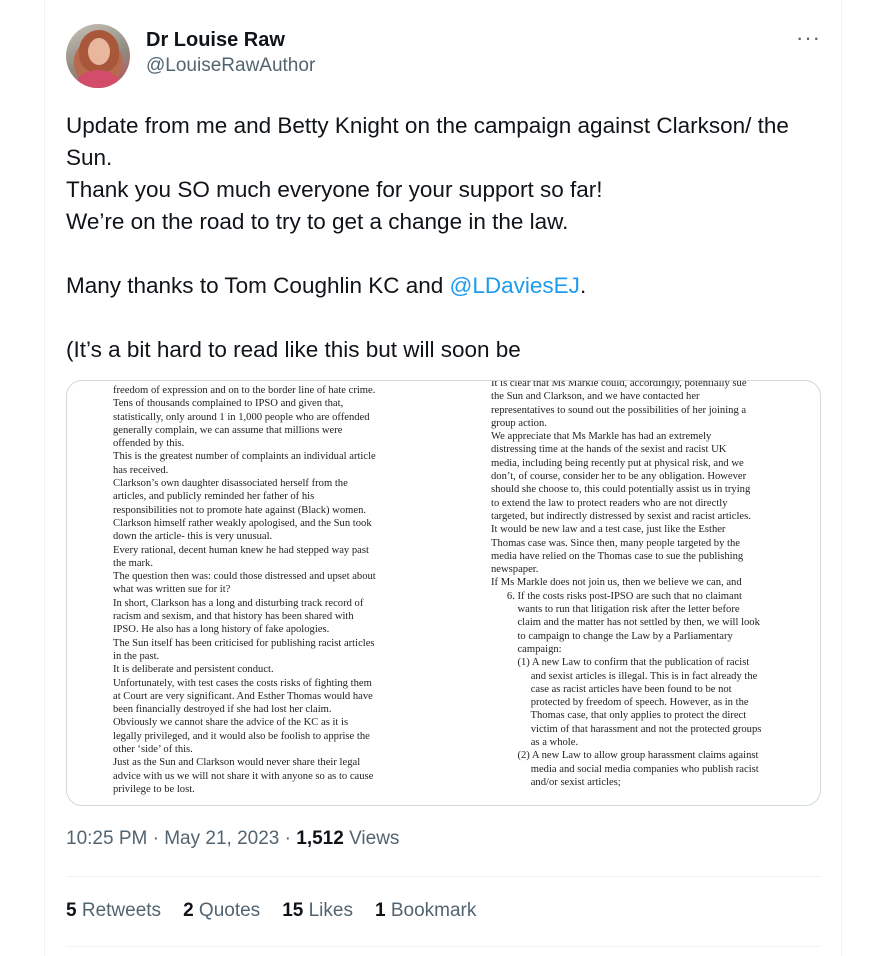 The height and width of the screenshot is (956, 882). I want to click on quotes-label: Quotes, so click(227, 910).